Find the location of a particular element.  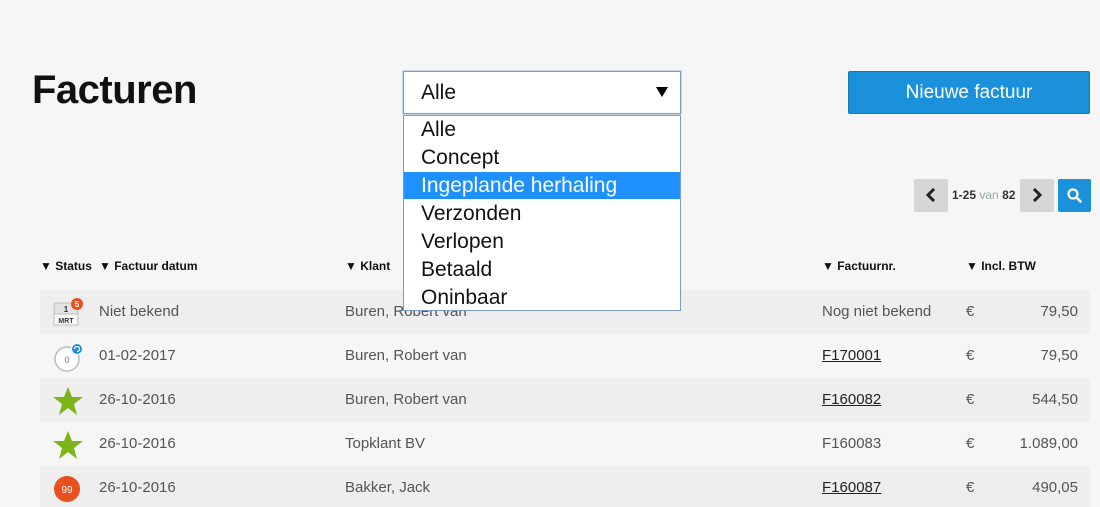

calendar-icon: 1 MRT 5 is located at coordinates (67, 312).